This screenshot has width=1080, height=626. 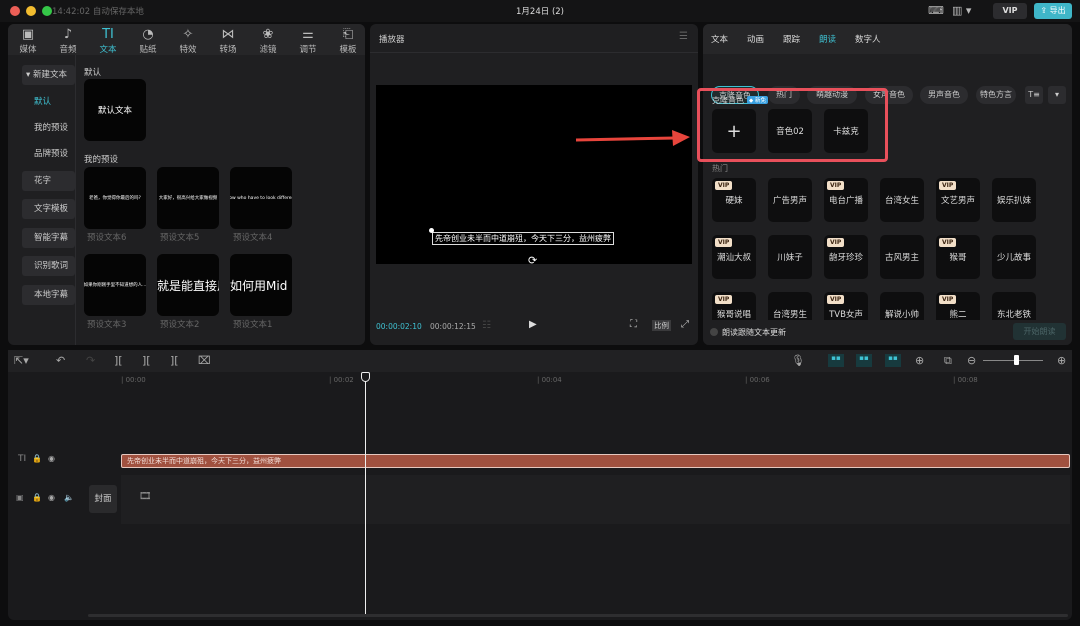 What do you see at coordinates (1014, 200) in the screenshot?
I see `voice-item: 娱乐扒妹` at bounding box center [1014, 200].